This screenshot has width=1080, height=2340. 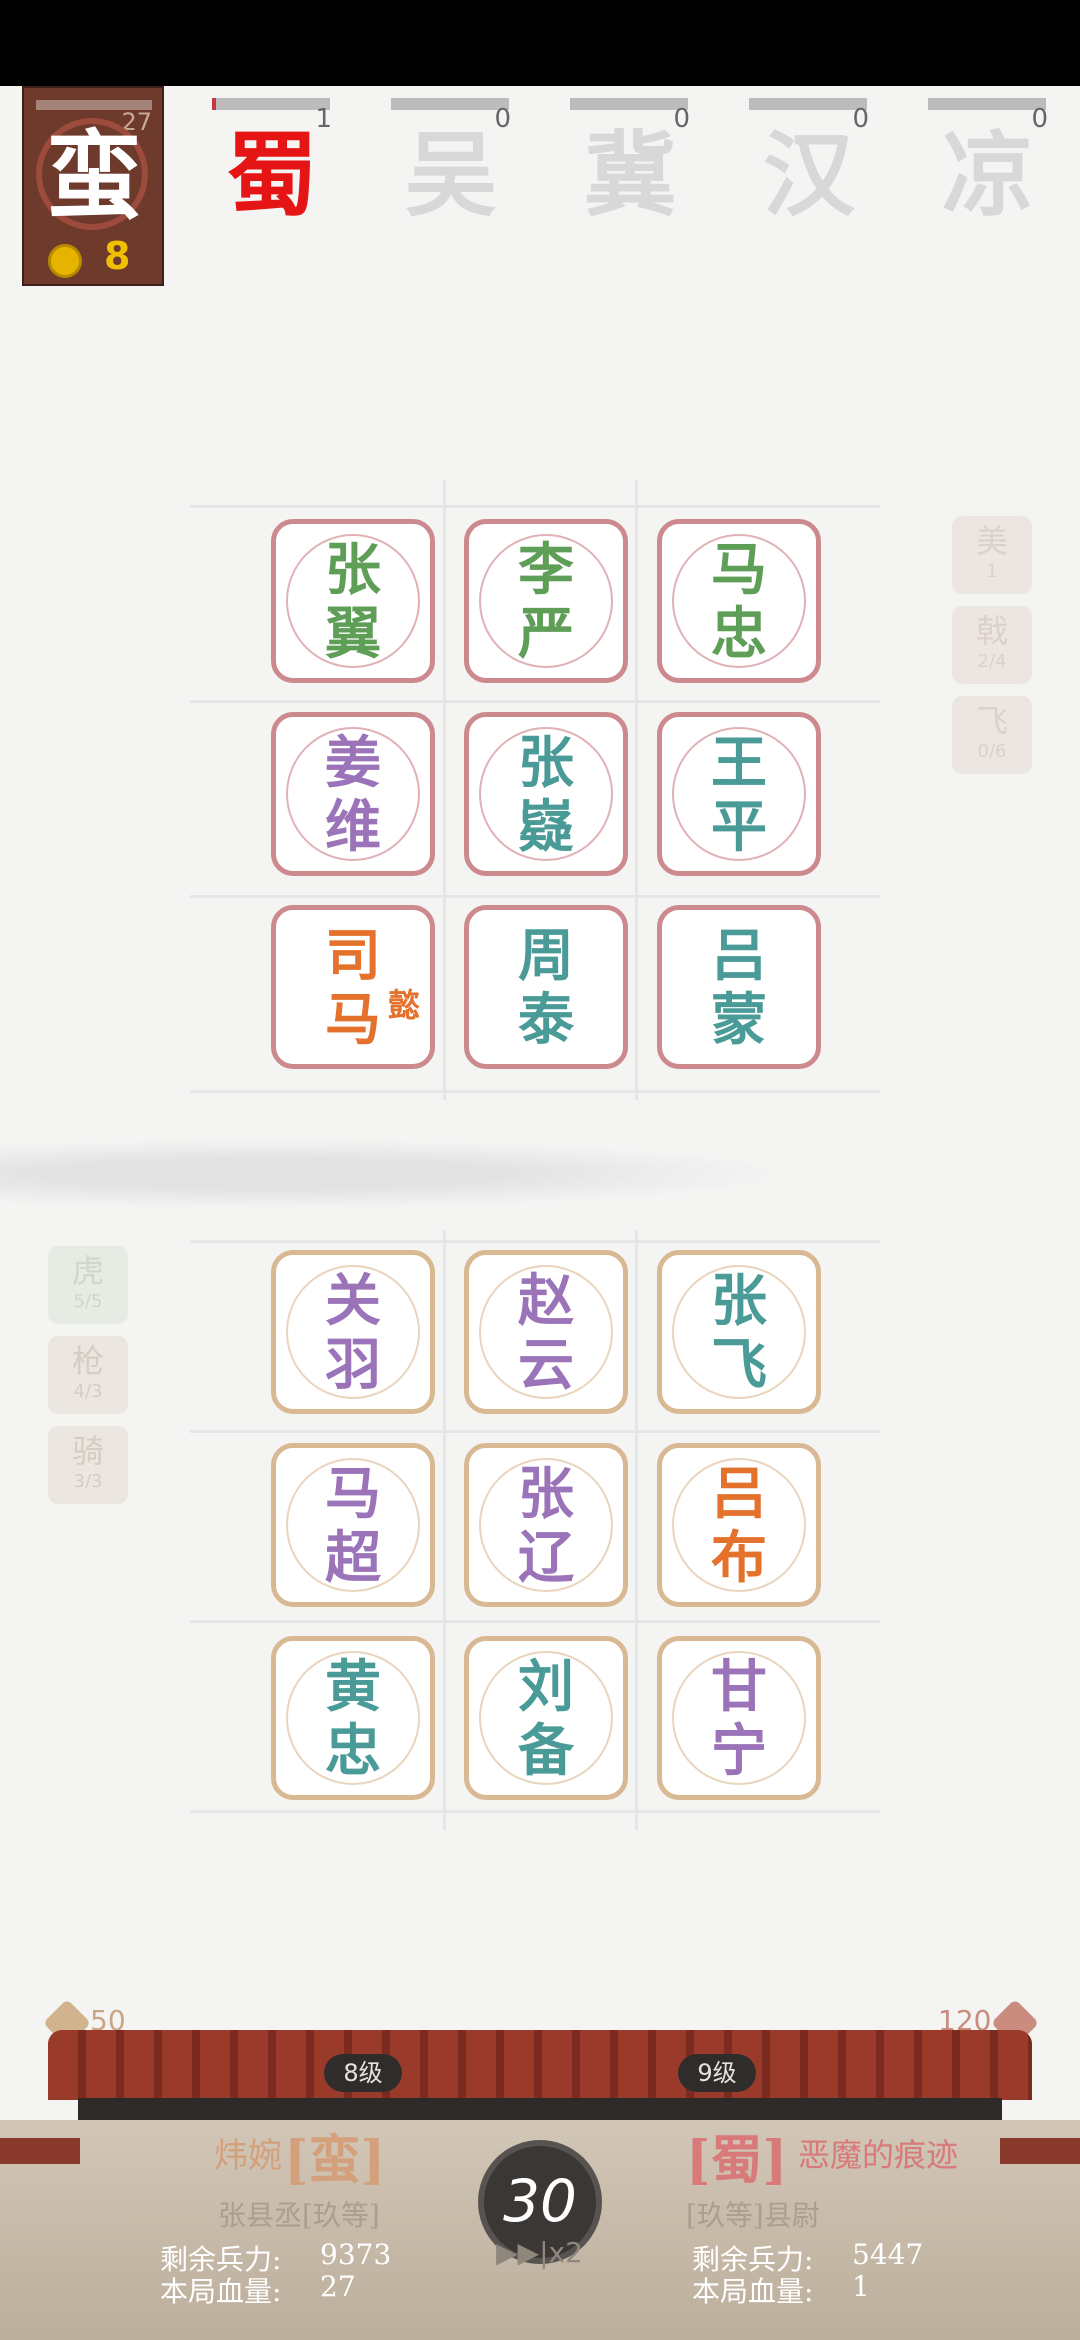 I want to click on enemy-unit-tile: 李严, so click(x=546, y=601).